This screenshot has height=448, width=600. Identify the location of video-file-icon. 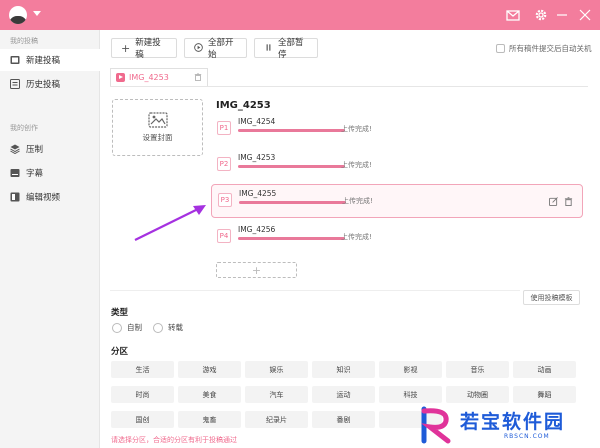
(120, 77).